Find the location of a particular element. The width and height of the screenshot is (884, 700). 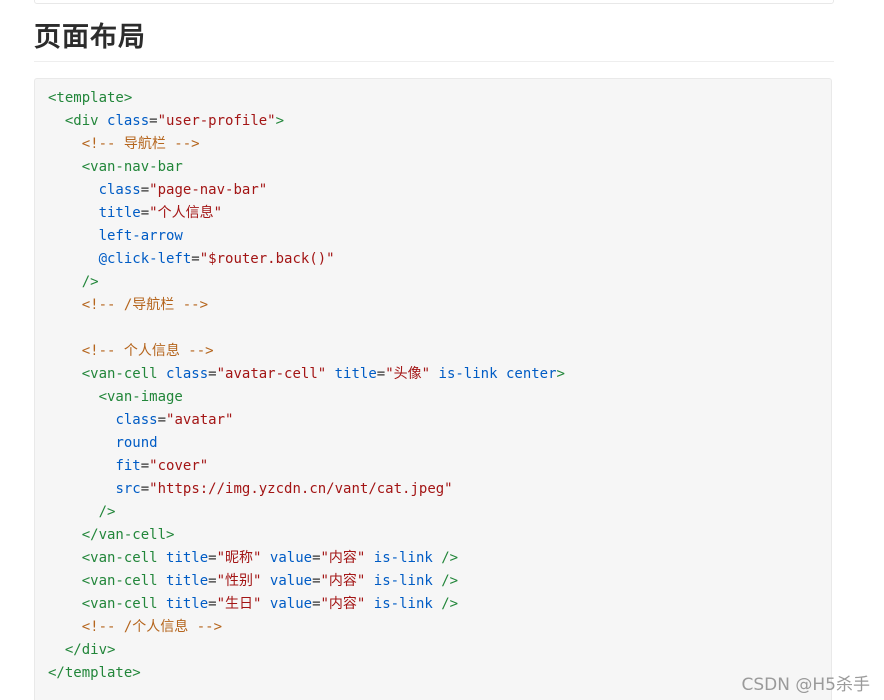

code-line: class="page-nav-bar" is located at coordinates (306, 190).